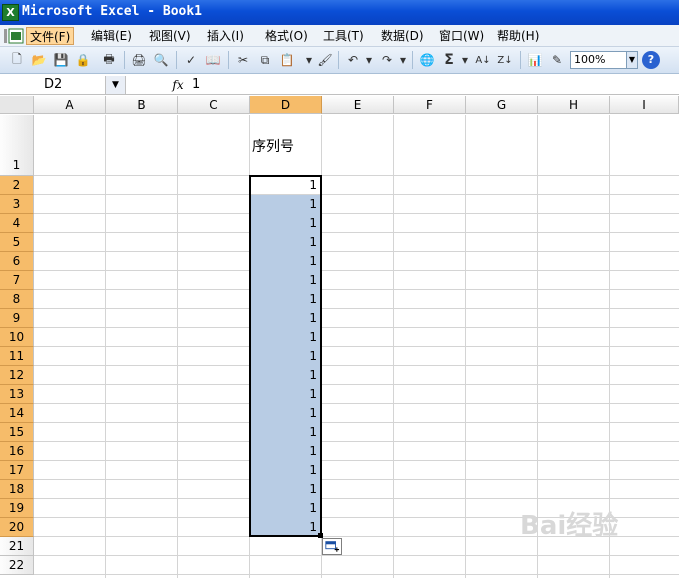 The image size is (679, 578). I want to click on row-header-9: 9, so click(17, 318).